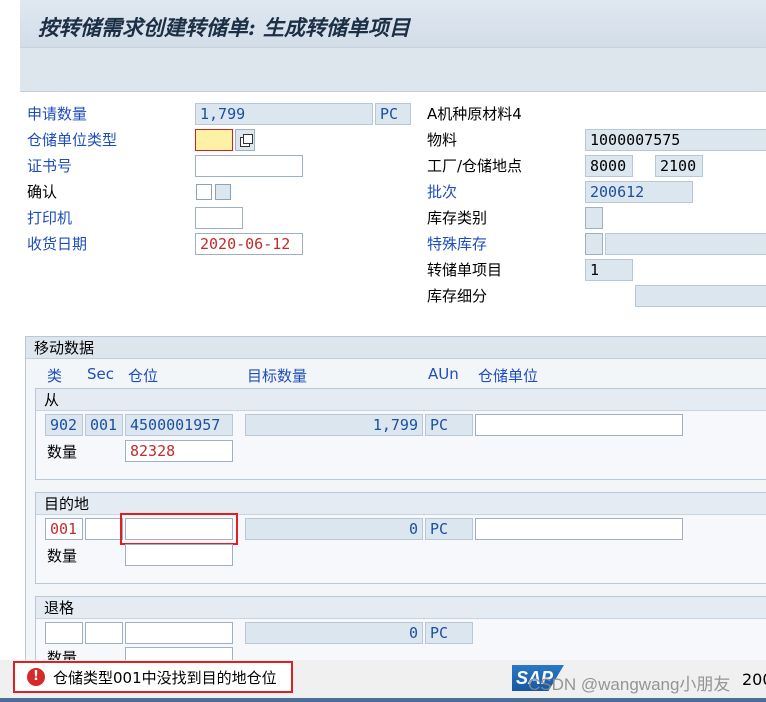 The height and width of the screenshot is (702, 766). I want to click on special-stock-field, so click(685, 244).